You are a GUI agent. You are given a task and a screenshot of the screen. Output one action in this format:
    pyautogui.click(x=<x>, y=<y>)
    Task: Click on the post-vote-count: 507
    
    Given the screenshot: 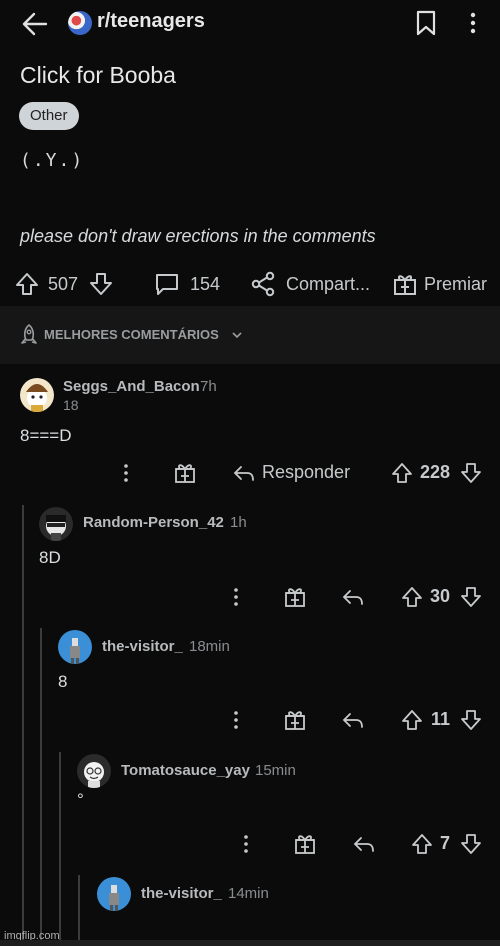 What is the action you would take?
    pyautogui.click(x=63, y=283)
    